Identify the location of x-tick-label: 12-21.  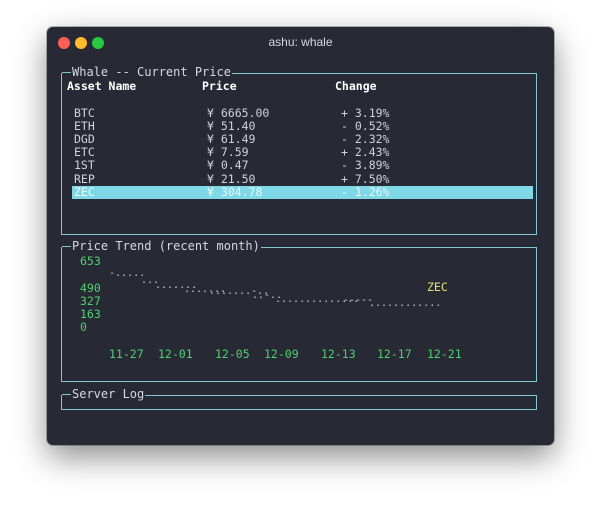
(444, 354).